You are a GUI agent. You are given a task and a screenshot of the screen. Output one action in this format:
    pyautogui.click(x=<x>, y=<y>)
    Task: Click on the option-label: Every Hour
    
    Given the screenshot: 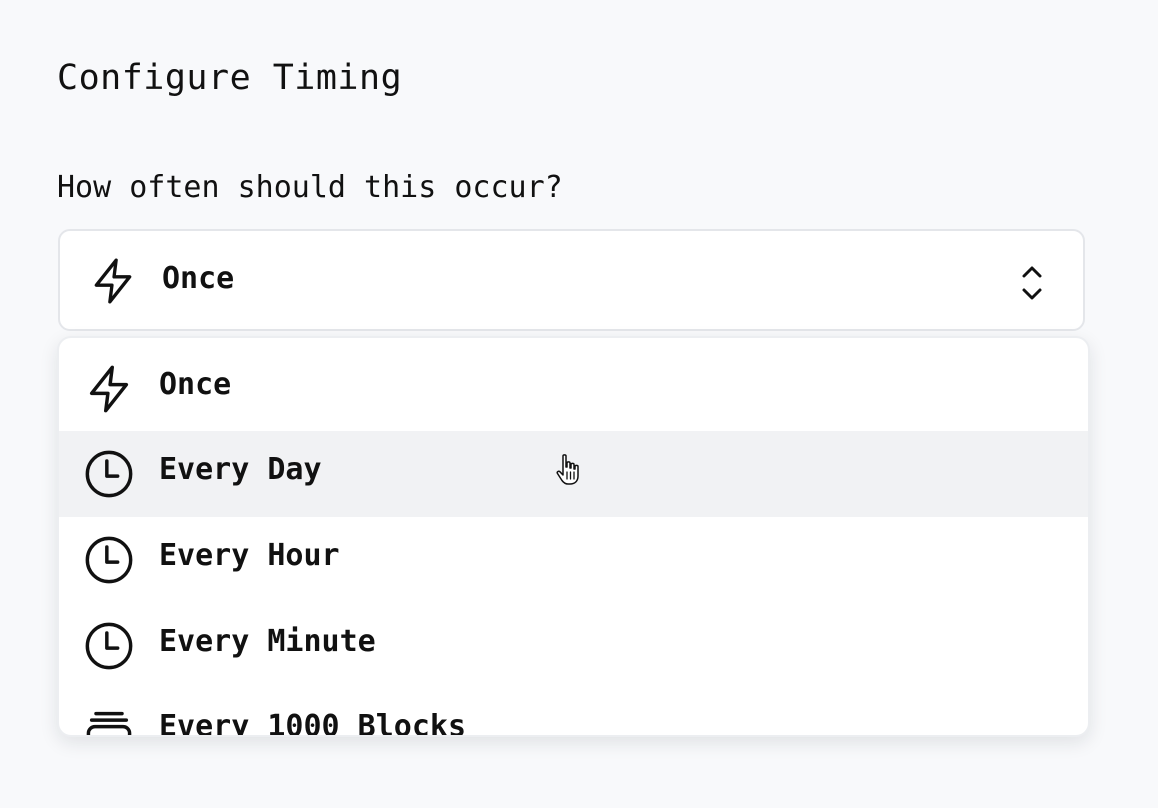 What is the action you would take?
    pyautogui.click(x=249, y=555)
    